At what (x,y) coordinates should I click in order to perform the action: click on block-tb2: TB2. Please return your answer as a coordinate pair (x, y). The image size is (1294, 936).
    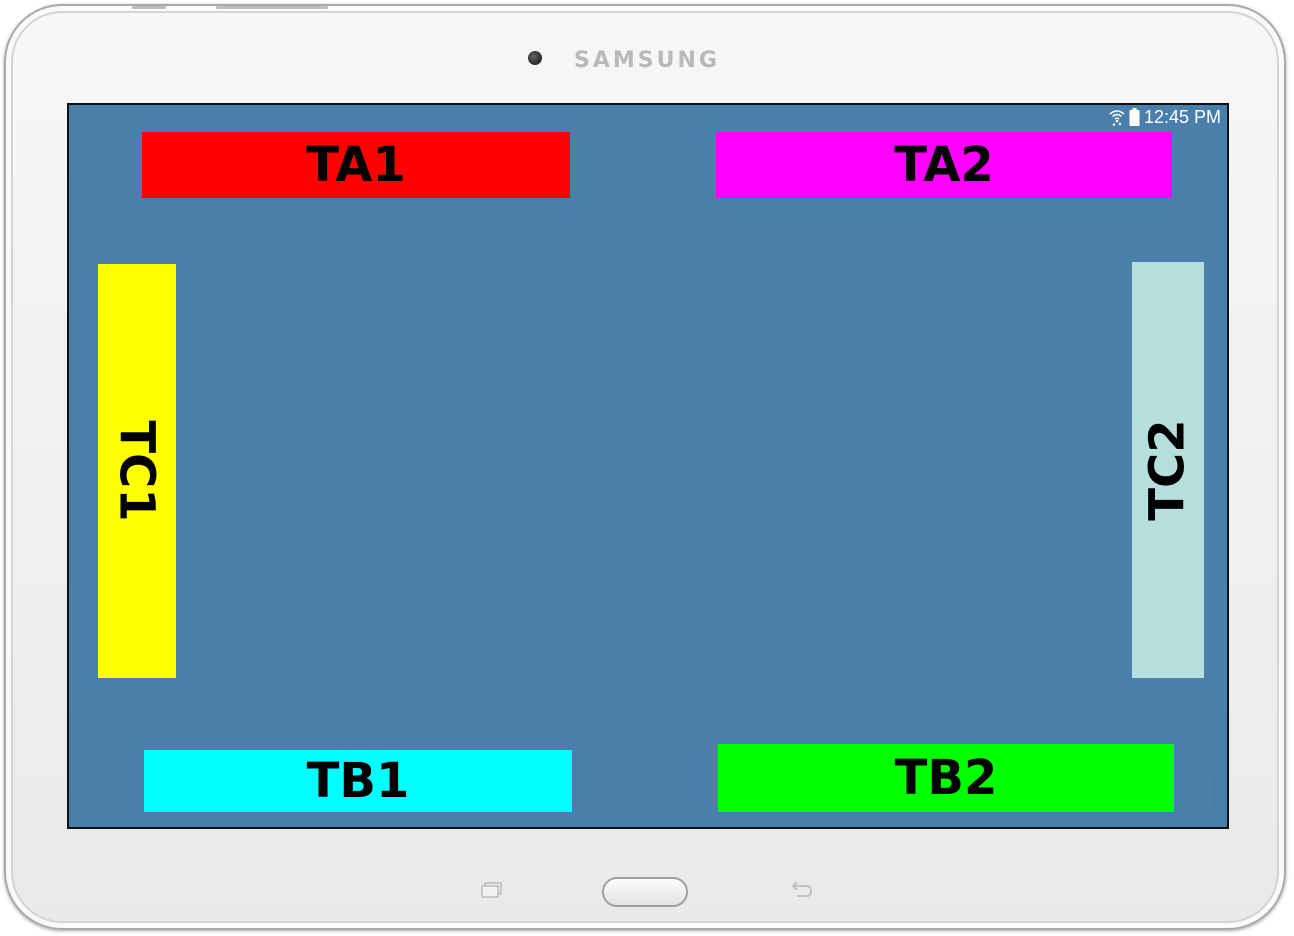
    Looking at the image, I should click on (946, 778).